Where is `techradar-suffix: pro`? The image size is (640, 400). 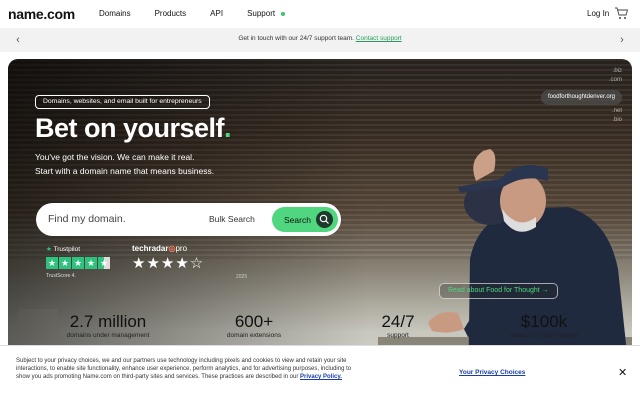 techradar-suffix: pro is located at coordinates (181, 248).